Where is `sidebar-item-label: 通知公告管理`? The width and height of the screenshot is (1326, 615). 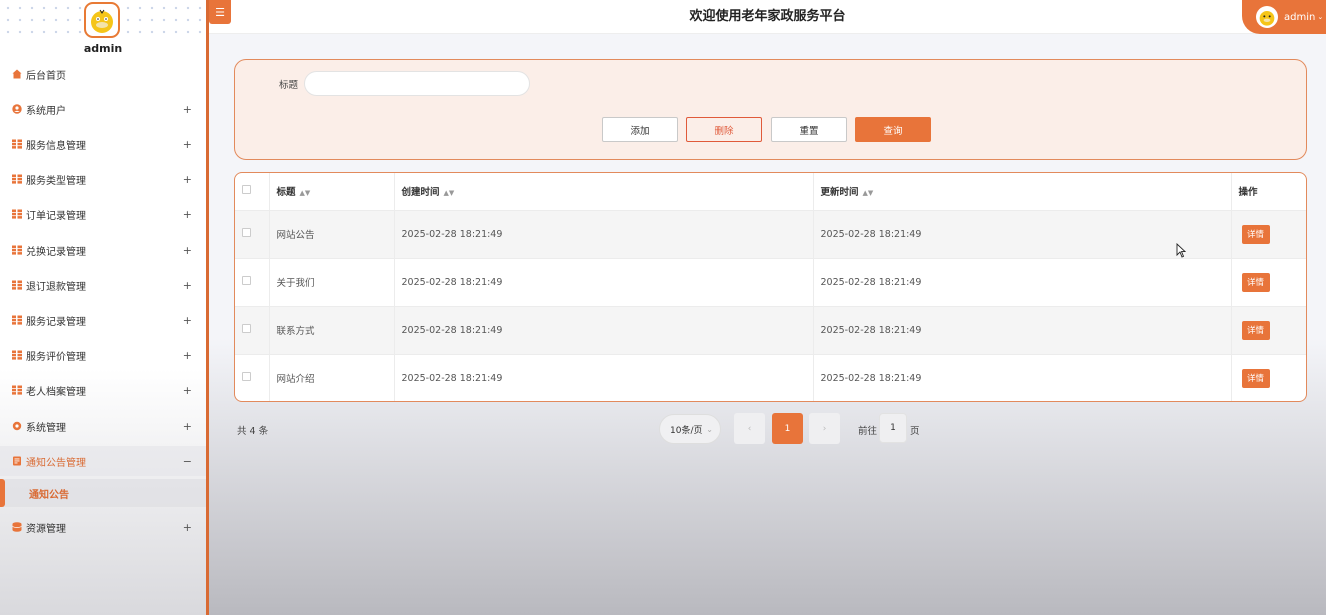
sidebar-item-label: 通知公告管理 is located at coordinates (56, 463).